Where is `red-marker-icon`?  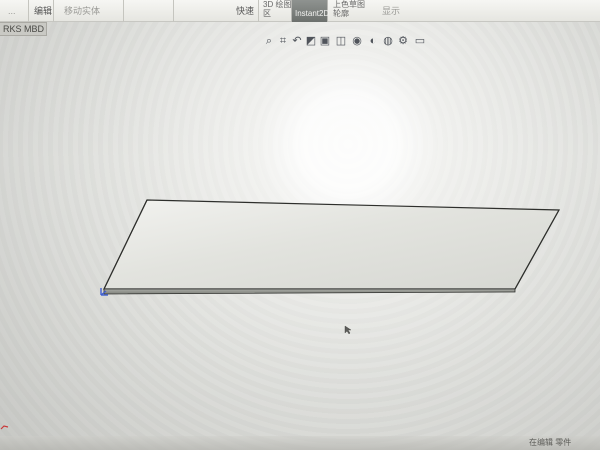 red-marker-icon is located at coordinates (5, 424).